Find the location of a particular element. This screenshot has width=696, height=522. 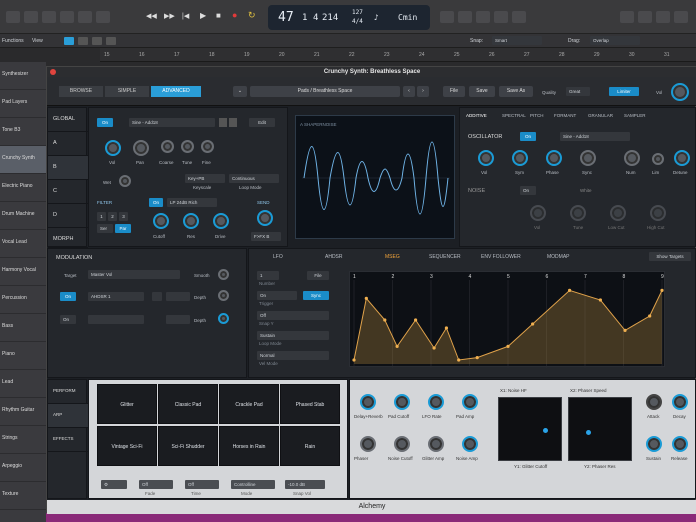

arp-tab: ARP is located at coordinates (68, 416).